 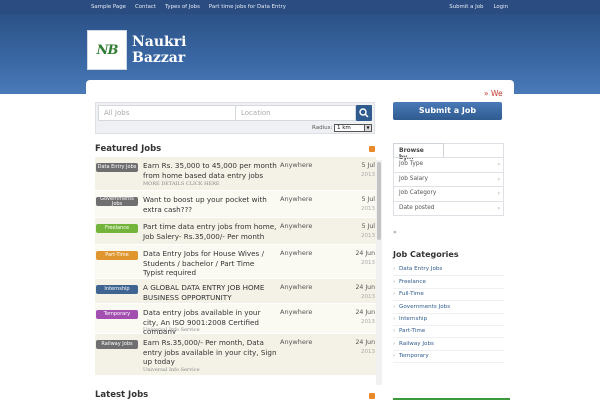 I want to click on radius-label: Radius:, so click(x=322, y=128).